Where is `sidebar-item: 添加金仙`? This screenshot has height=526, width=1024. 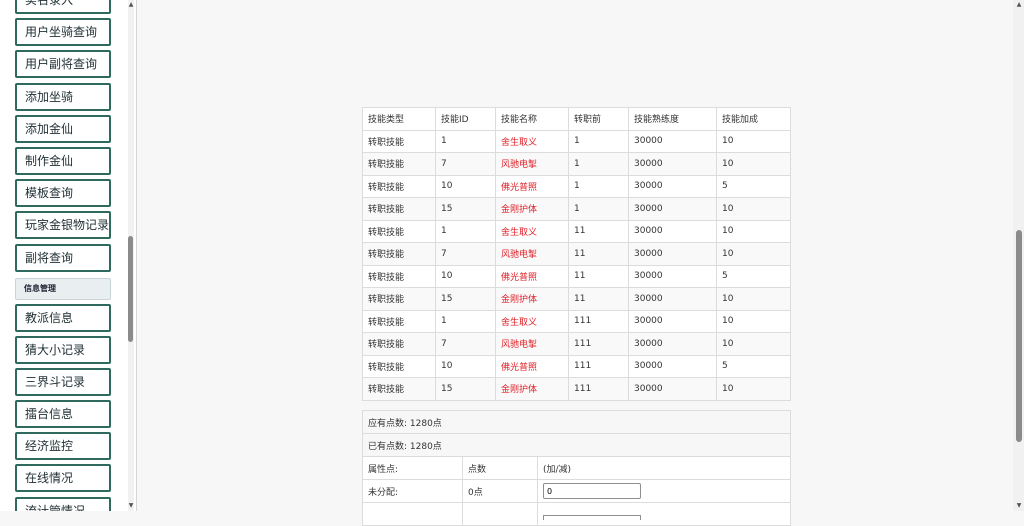
sidebar-item: 添加金仙 is located at coordinates (63, 128).